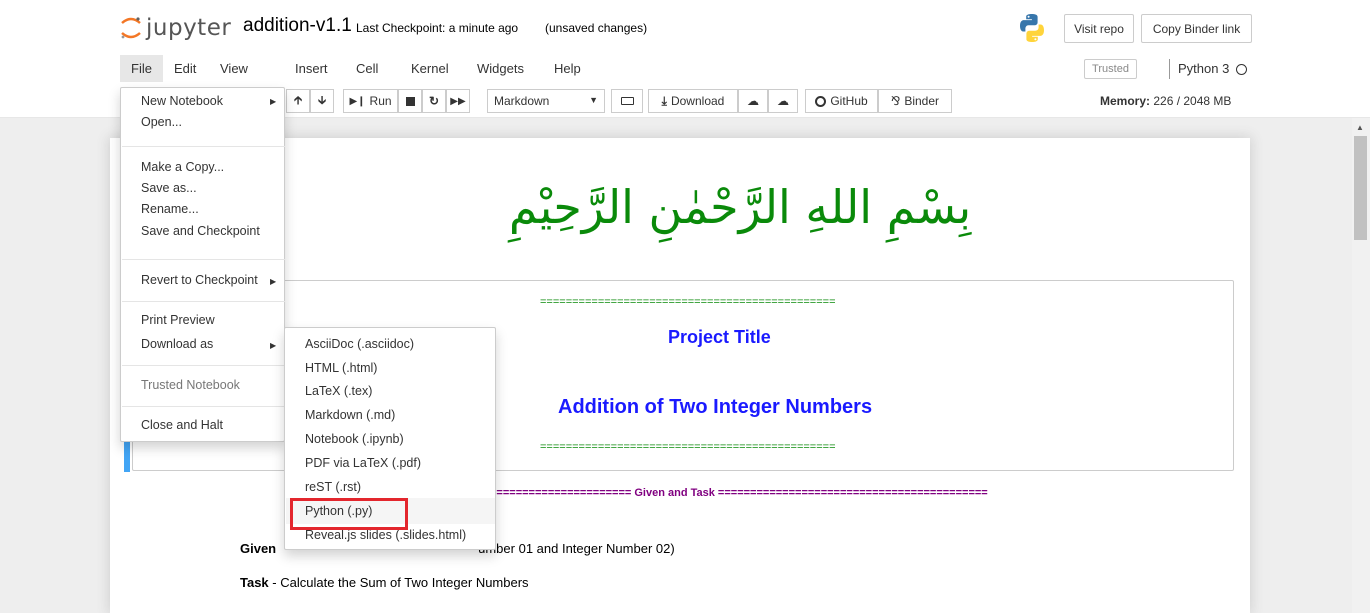 Image resolution: width=1370 pixels, height=613 pixels. I want to click on restart-button: ↻, so click(434, 101).